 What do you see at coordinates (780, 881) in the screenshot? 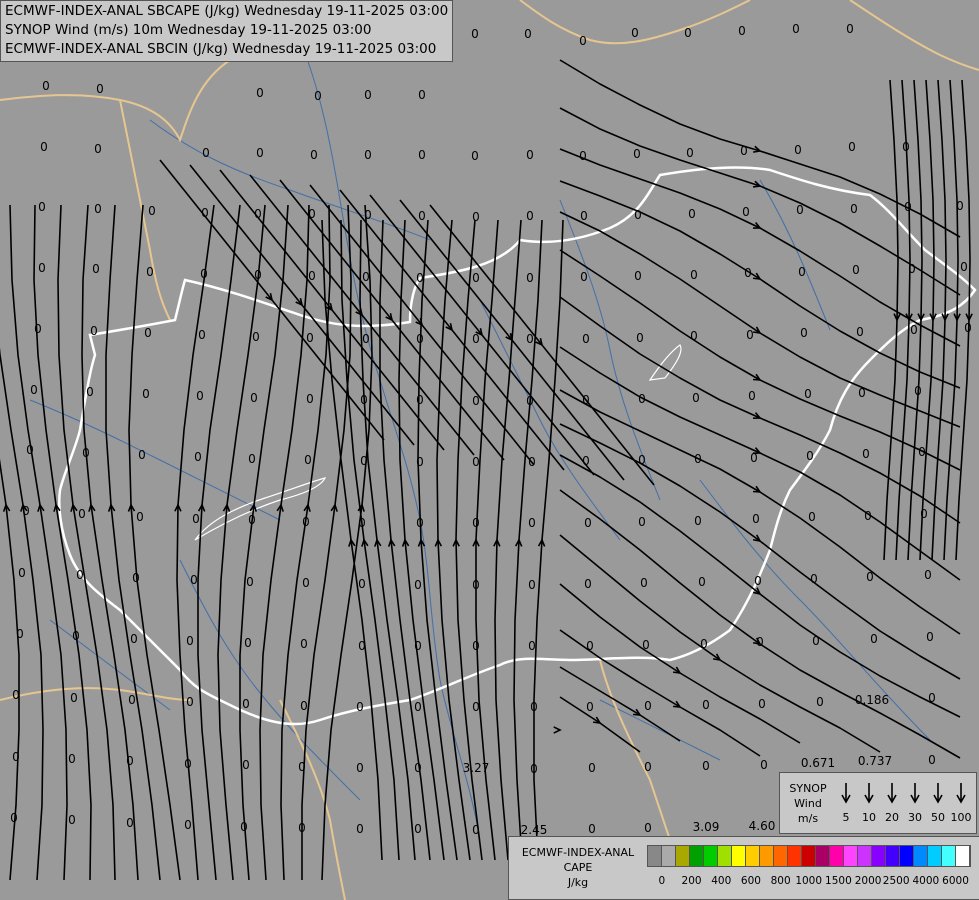
I see `cape-tick-label: 800` at bounding box center [780, 881].